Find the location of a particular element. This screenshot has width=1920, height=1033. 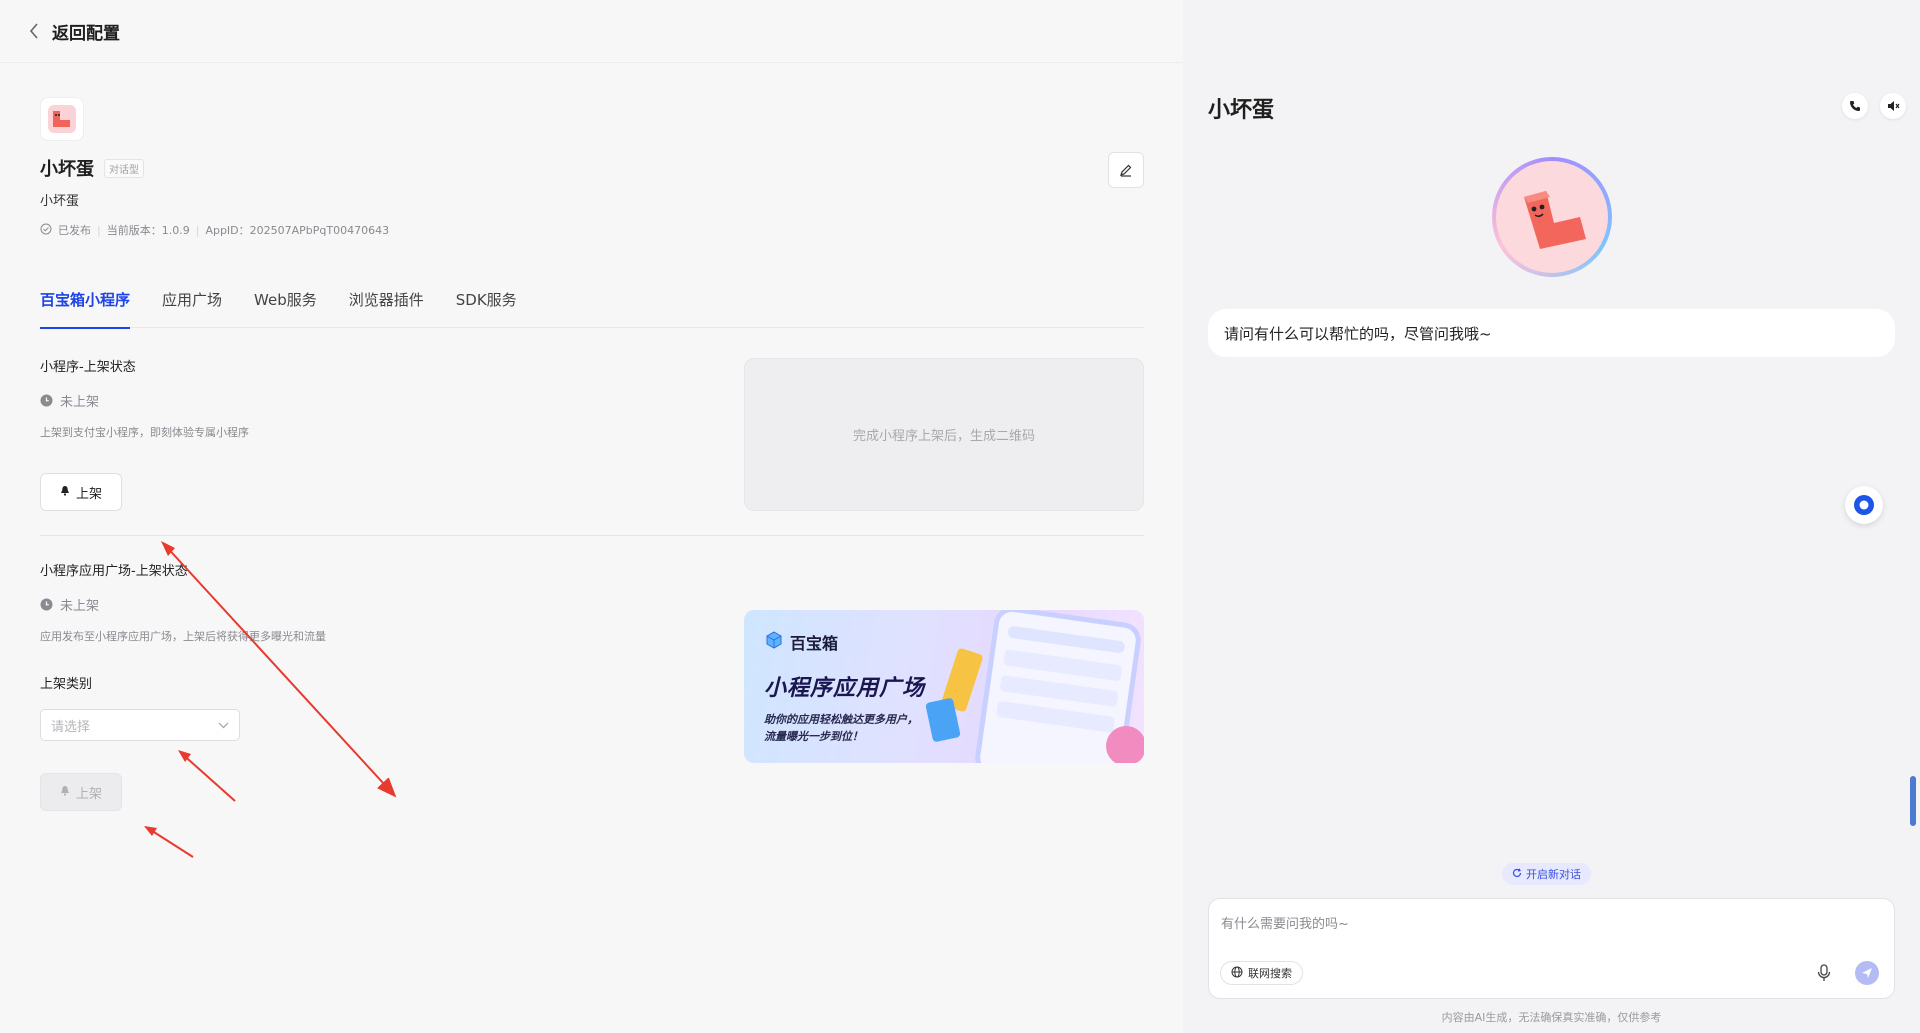

bot-character-icon is located at coordinates (1555, 220).